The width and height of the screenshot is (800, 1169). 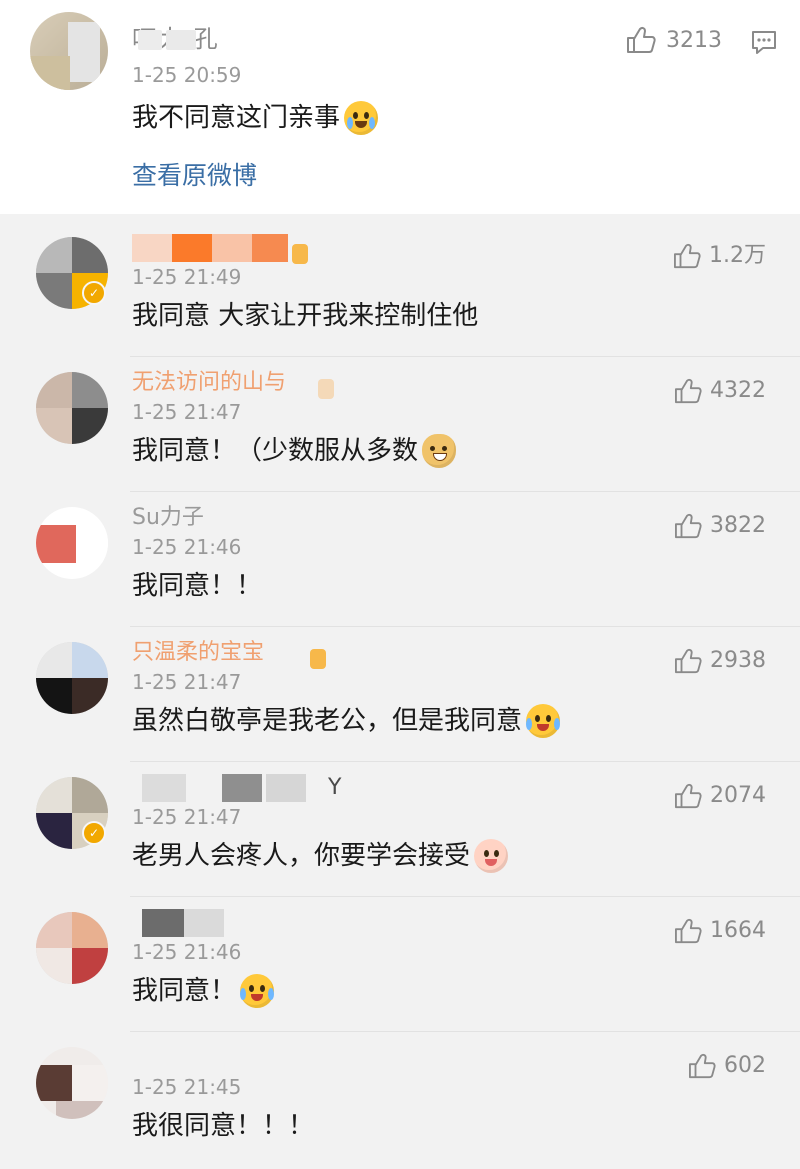 I want to click on like-count: 2074, so click(x=738, y=795).